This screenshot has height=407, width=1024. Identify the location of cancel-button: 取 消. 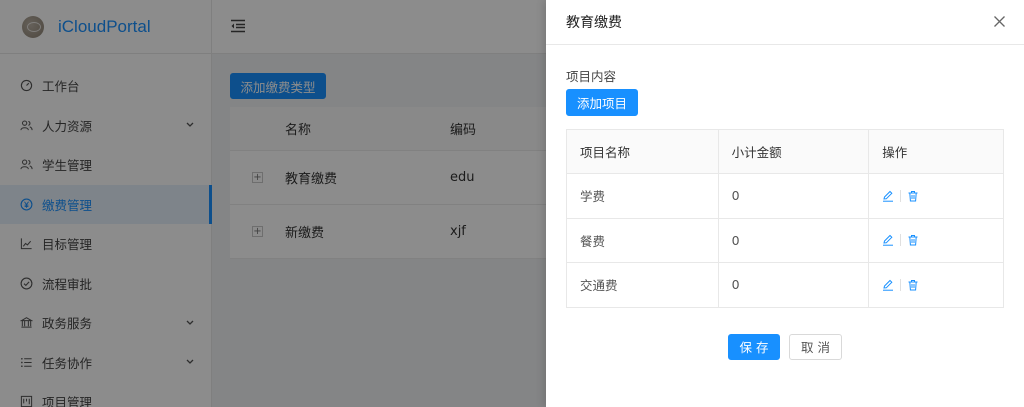
(815, 346).